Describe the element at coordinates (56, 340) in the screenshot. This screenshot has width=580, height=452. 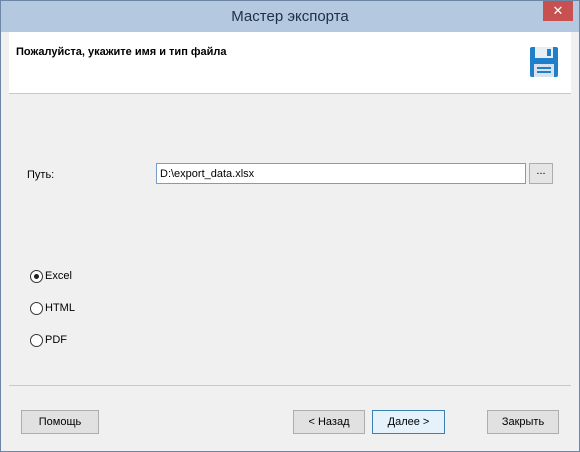
I see `format-label-pdf: PDF` at that location.